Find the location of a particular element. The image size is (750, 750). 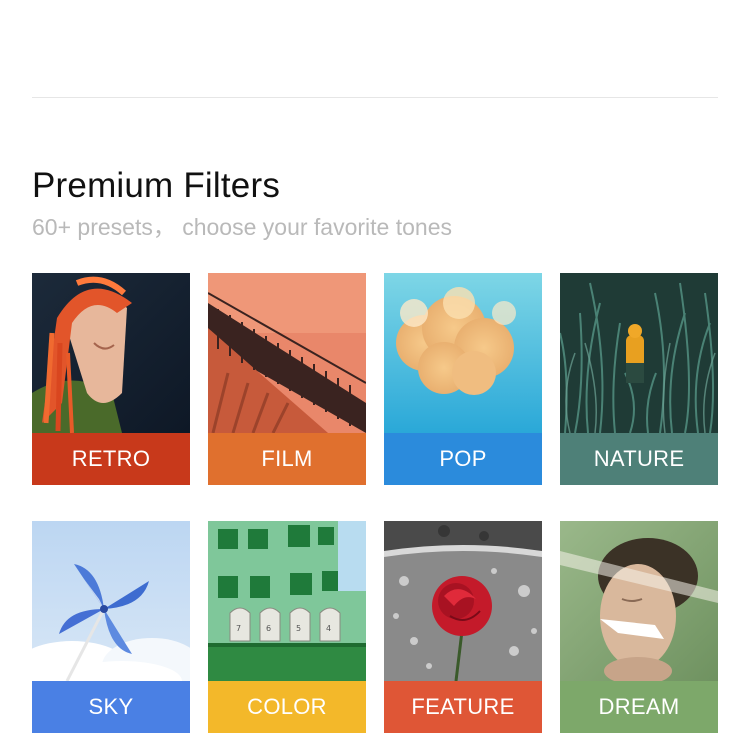

filter-card-nature: NATURE is located at coordinates (639, 379).